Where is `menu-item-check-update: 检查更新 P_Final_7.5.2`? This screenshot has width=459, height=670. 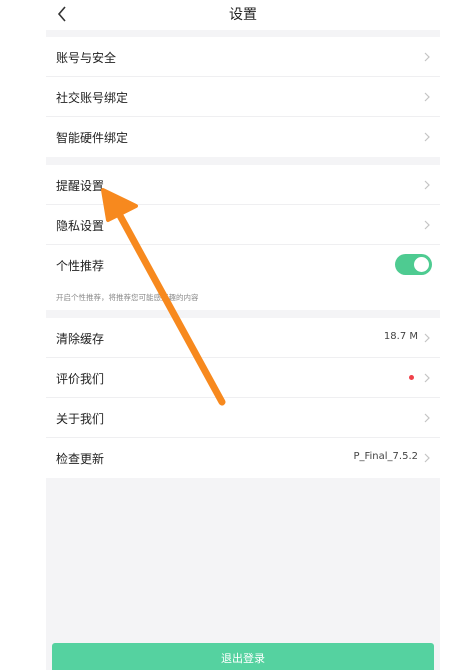
menu-item-check-update: 检查更新 P_Final_7.5.2 is located at coordinates (243, 458).